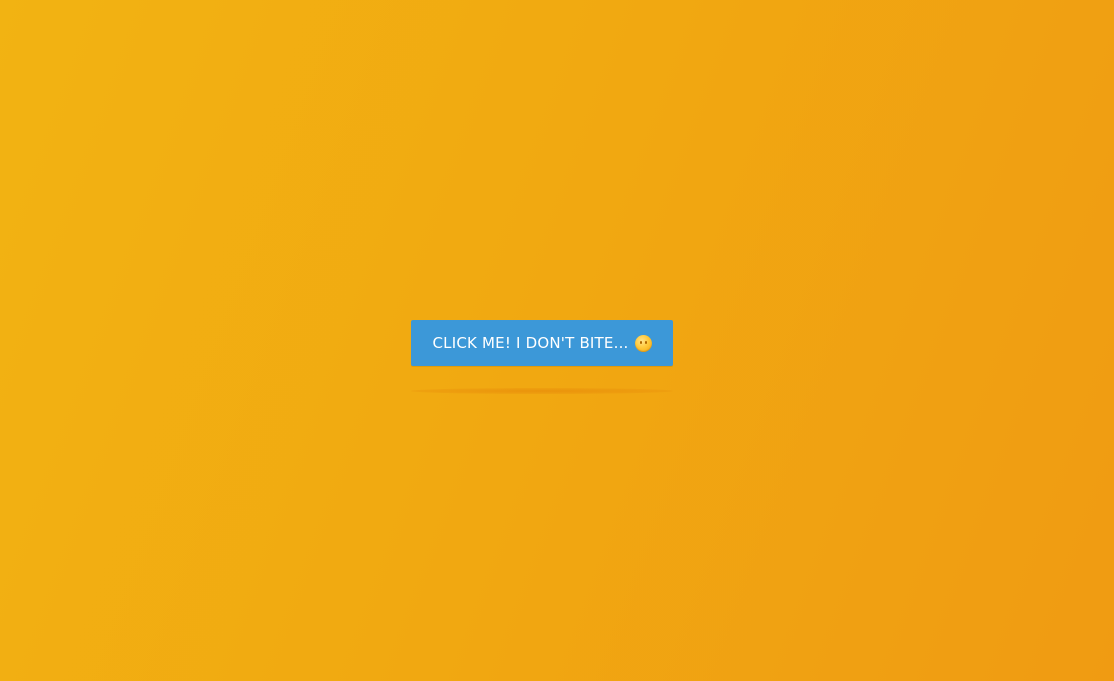  I want to click on button-shadow, so click(542, 391).